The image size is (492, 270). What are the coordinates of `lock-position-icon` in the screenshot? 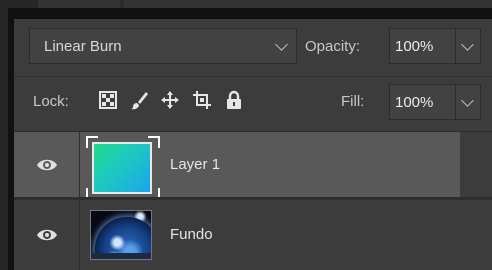 It's located at (170, 100).